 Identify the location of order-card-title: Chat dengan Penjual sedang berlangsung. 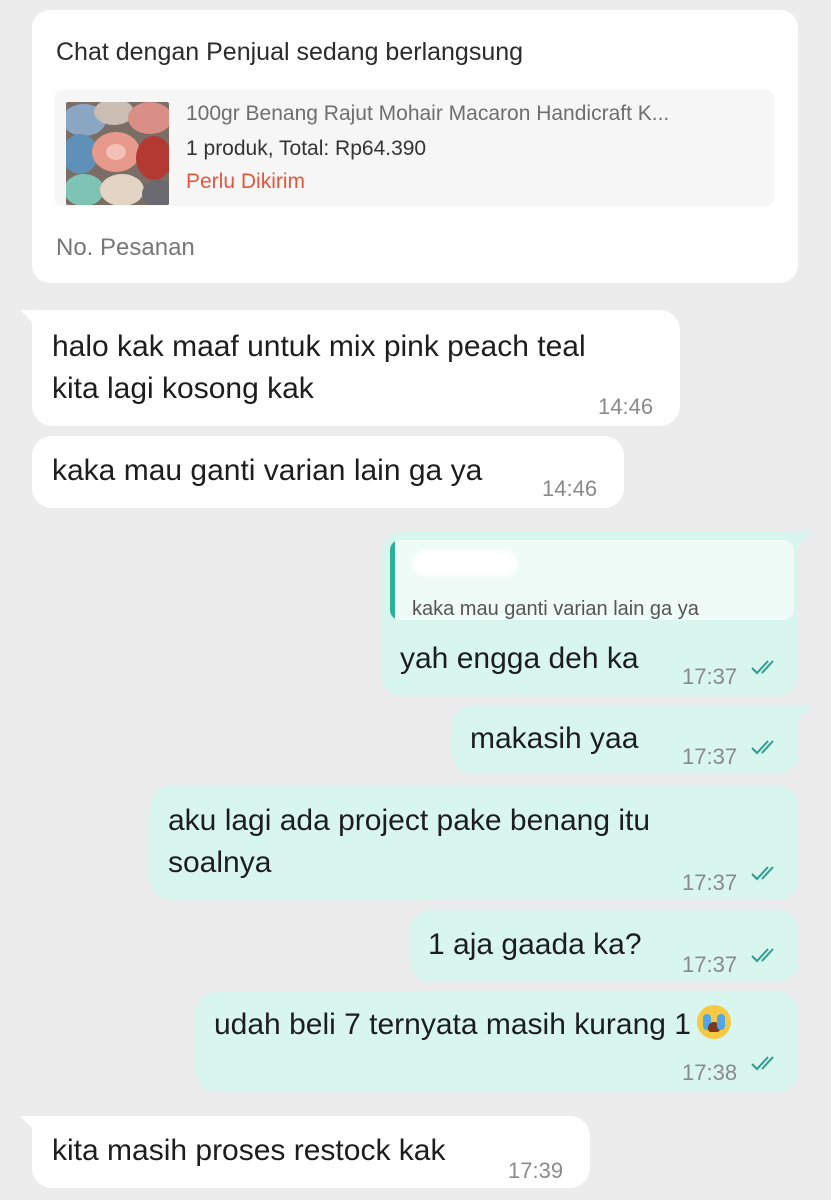
(290, 52).